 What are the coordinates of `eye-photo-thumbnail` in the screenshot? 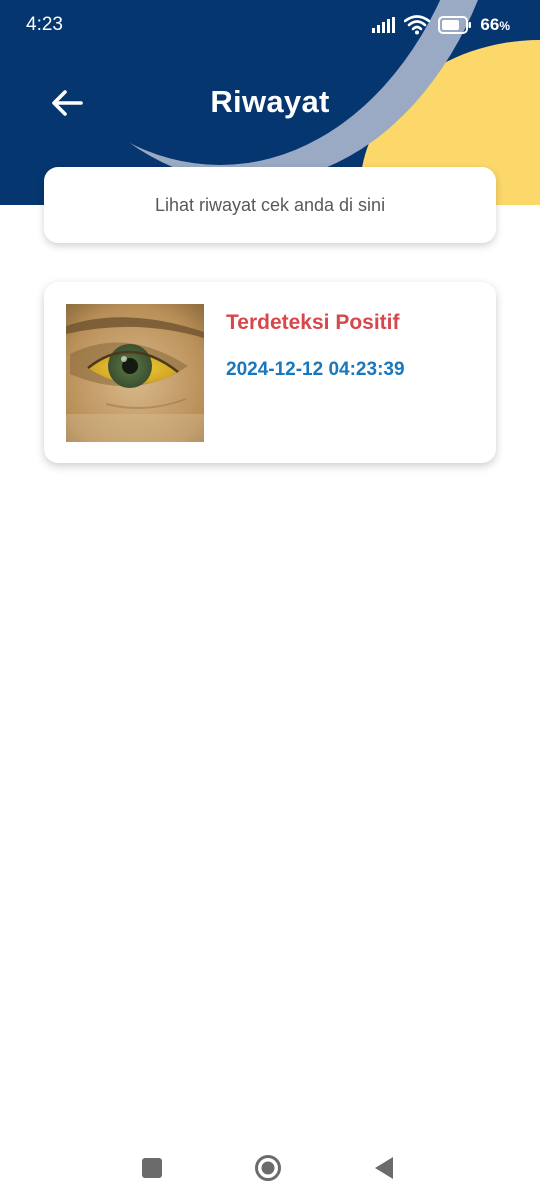 It's located at (135, 373).